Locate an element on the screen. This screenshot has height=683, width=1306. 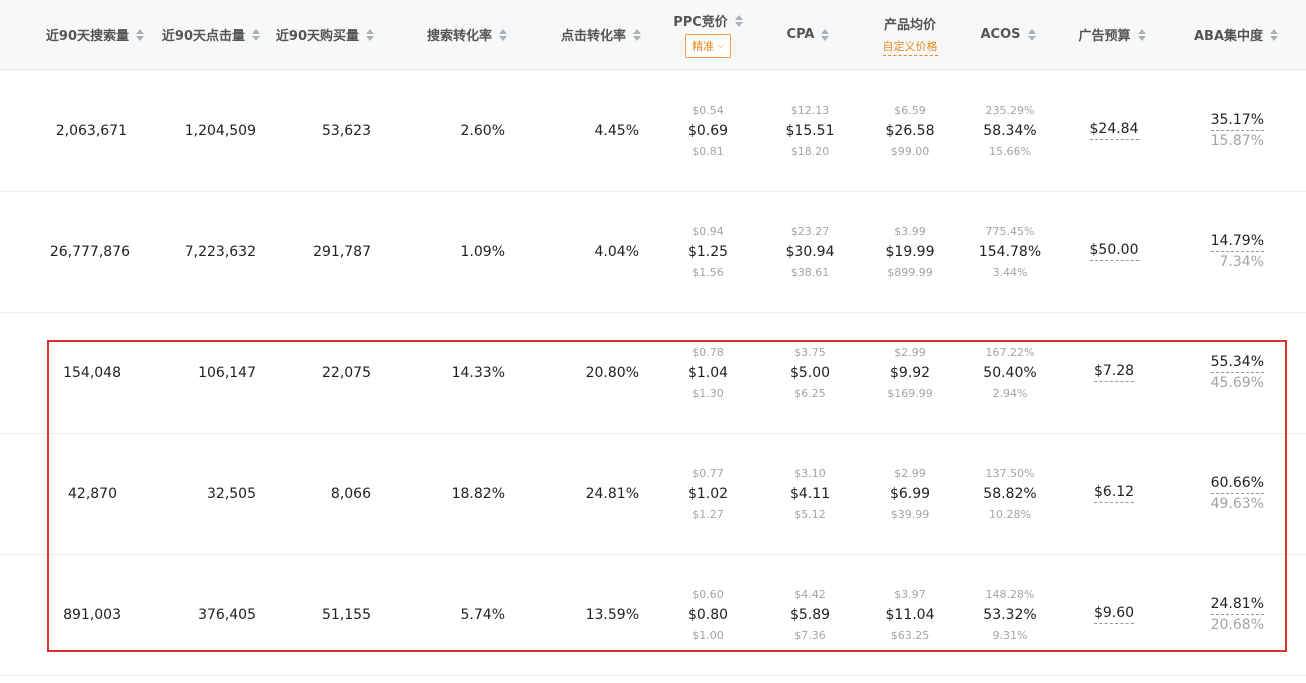
col-header-aba: ABA集中度 is located at coordinates (1224, 34).